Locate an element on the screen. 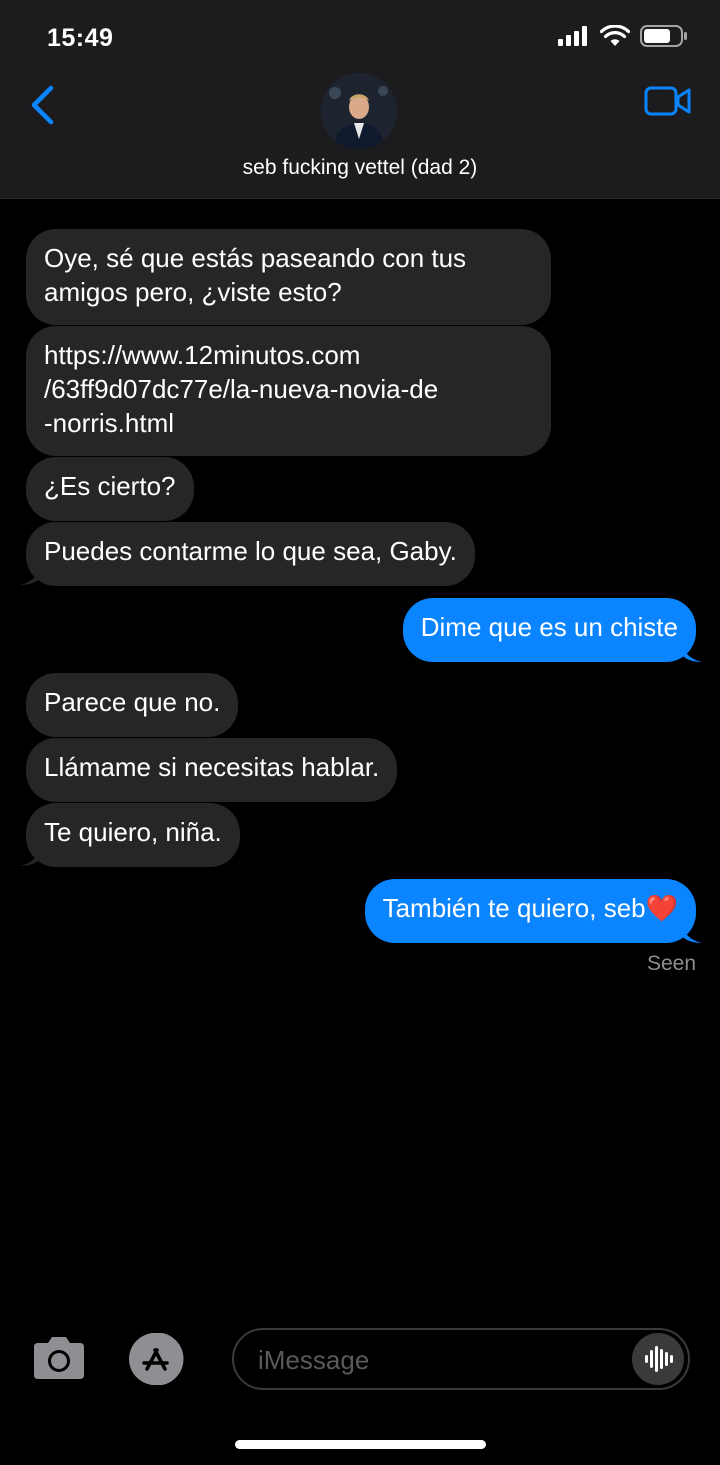  message-line: Oye, sé que estás paseando con tus is located at coordinates (255, 258).